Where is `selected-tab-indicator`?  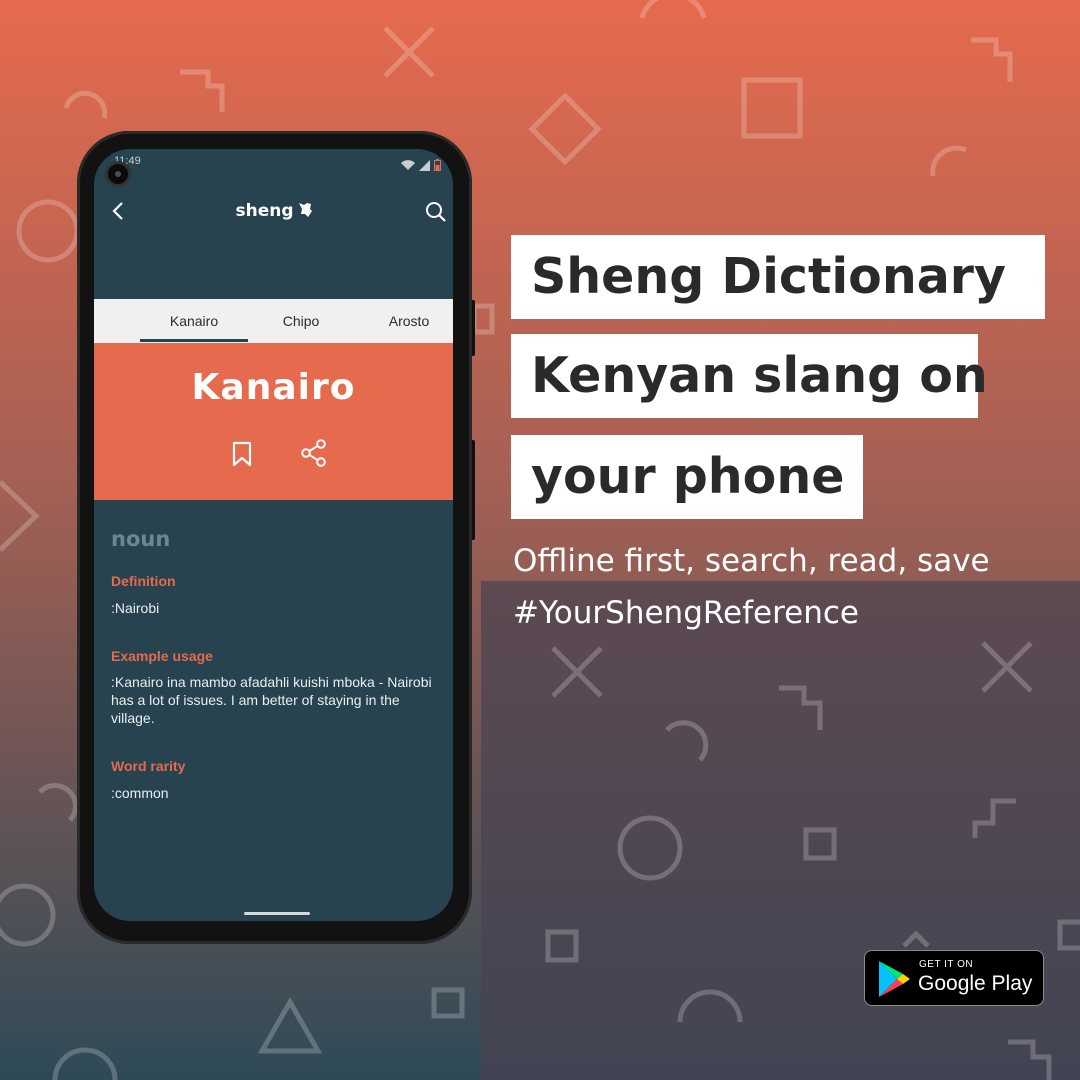
selected-tab-indicator is located at coordinates (194, 340).